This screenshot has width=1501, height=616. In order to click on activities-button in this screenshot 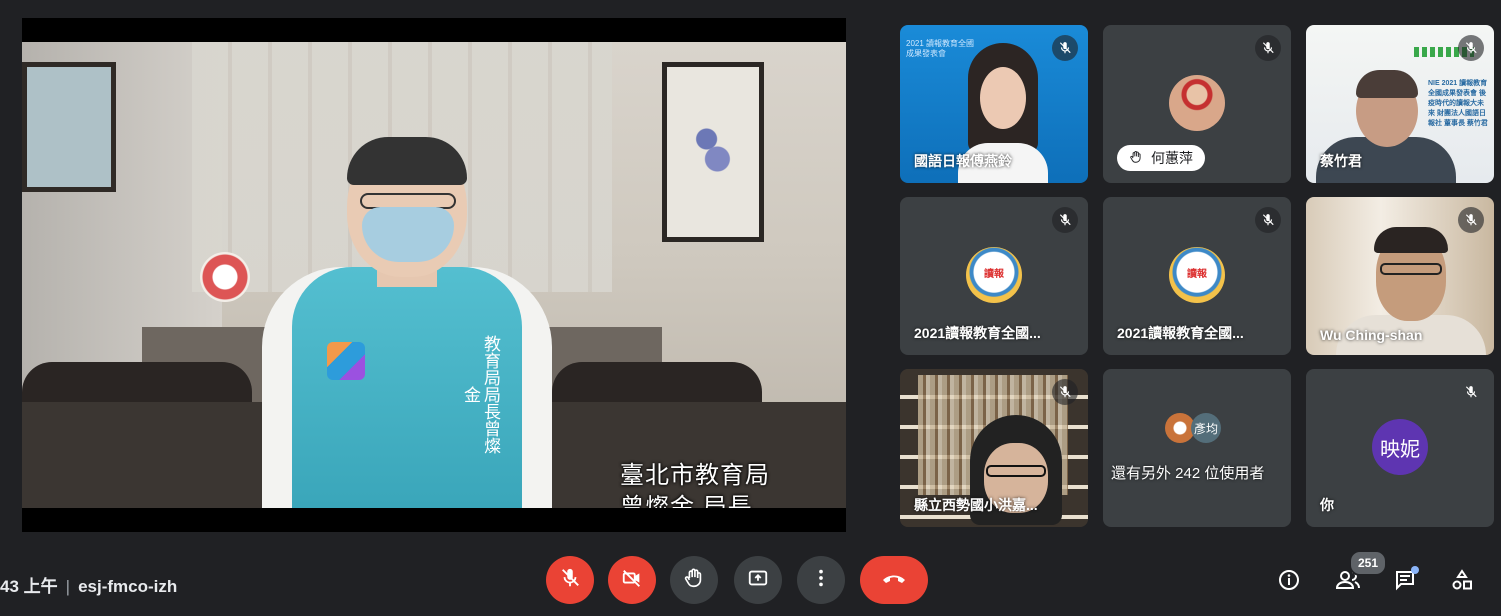, I will do `click(1462, 582)`.